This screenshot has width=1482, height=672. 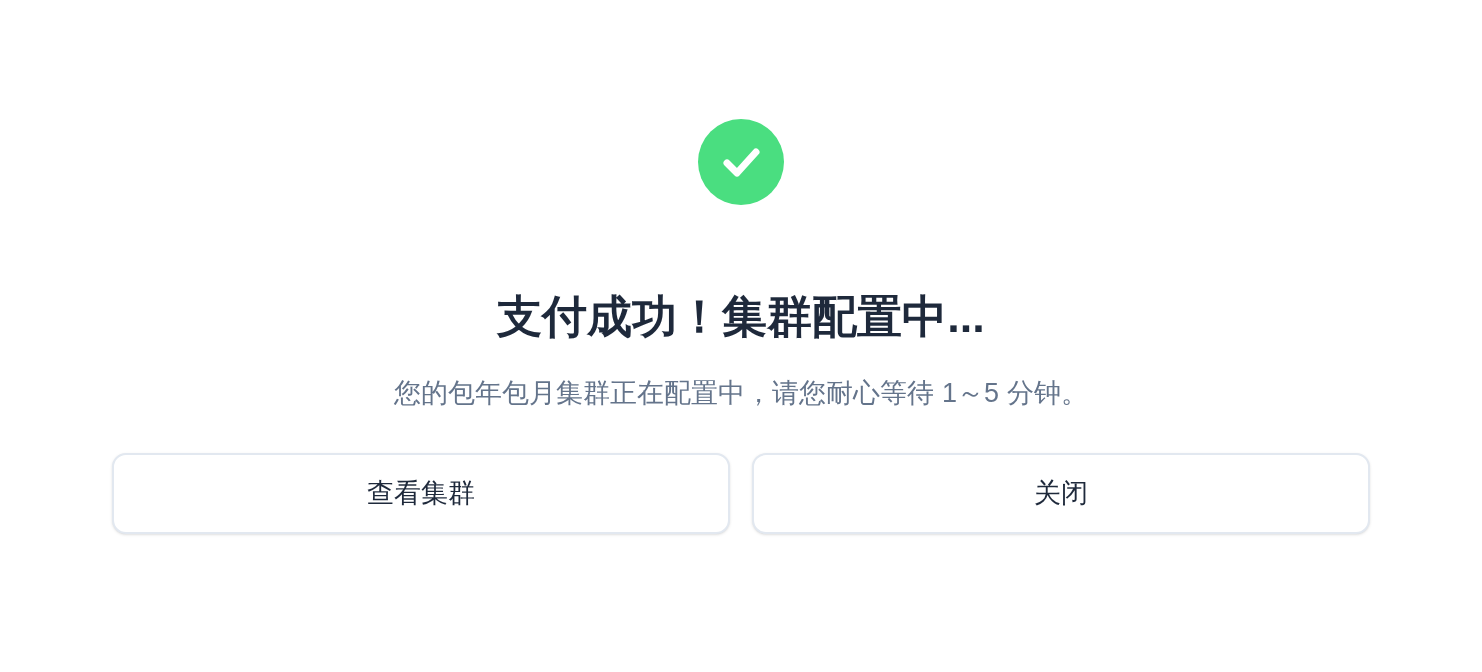 What do you see at coordinates (741, 393) in the screenshot?
I see `status-message: 您的包年包月集群正在配置中，请您耐心等待 1～5 分钟。` at bounding box center [741, 393].